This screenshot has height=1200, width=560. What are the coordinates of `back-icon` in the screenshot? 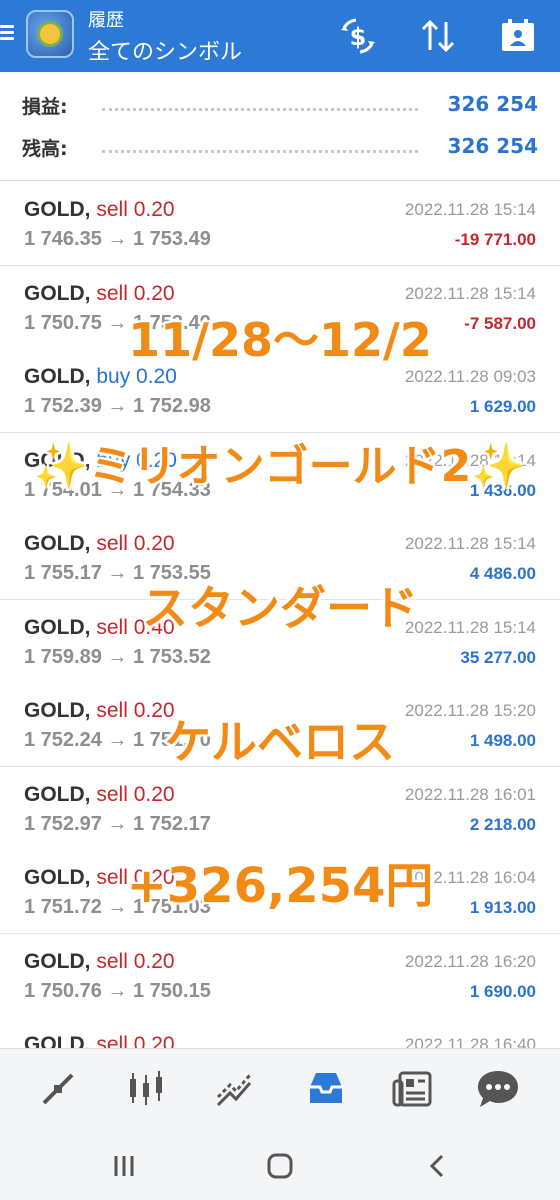 It's located at (438, 1166).